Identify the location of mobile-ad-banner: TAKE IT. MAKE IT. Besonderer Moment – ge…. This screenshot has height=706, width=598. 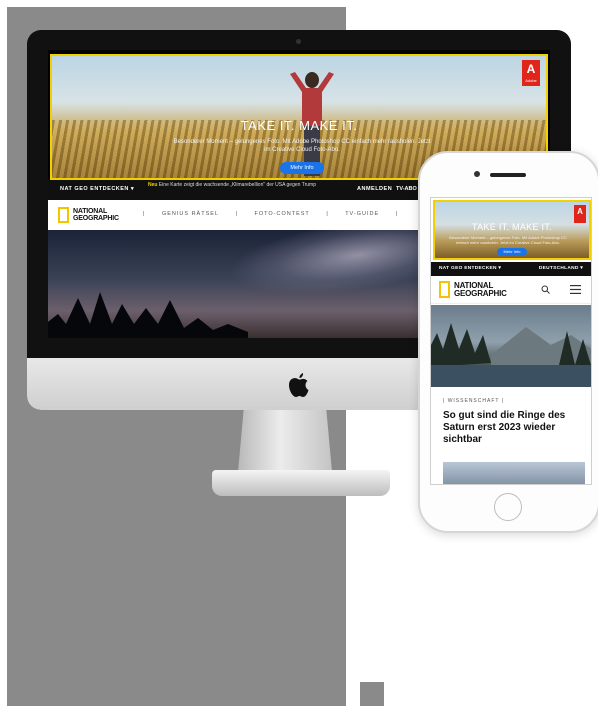
(512, 230).